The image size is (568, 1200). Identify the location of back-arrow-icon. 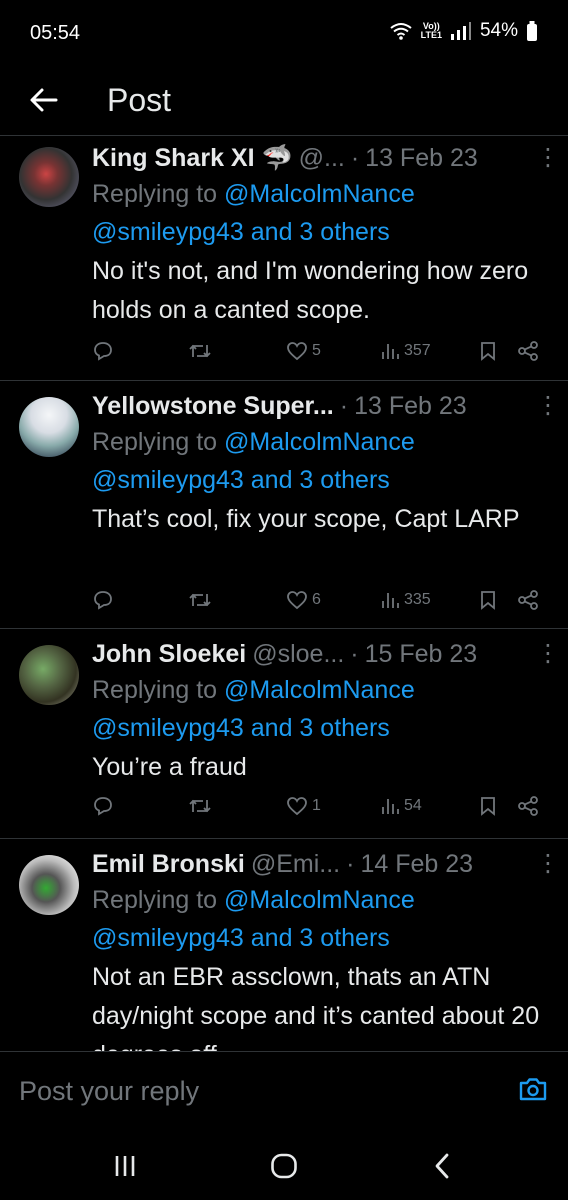
(44, 100).